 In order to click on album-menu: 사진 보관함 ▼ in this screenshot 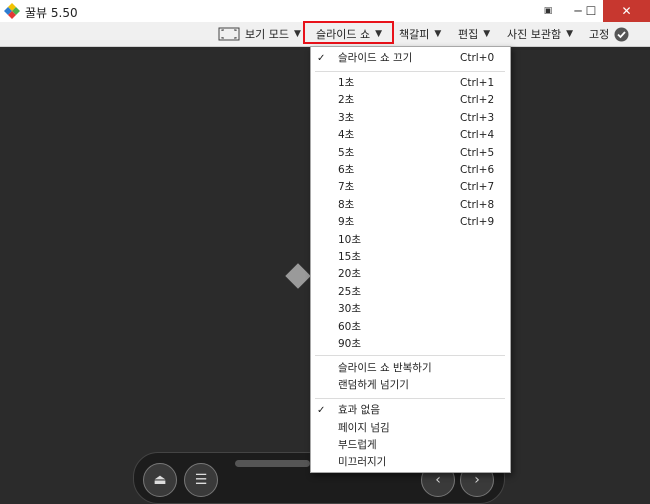, I will do `click(540, 34)`.